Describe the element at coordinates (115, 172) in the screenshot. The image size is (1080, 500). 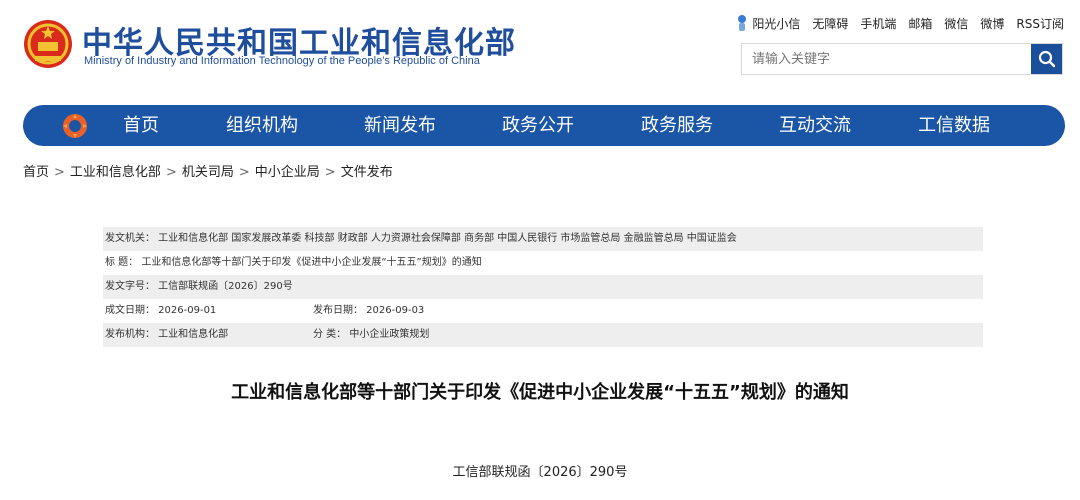
I see `breadcrumb-ministry: 工业和信息化部` at that location.